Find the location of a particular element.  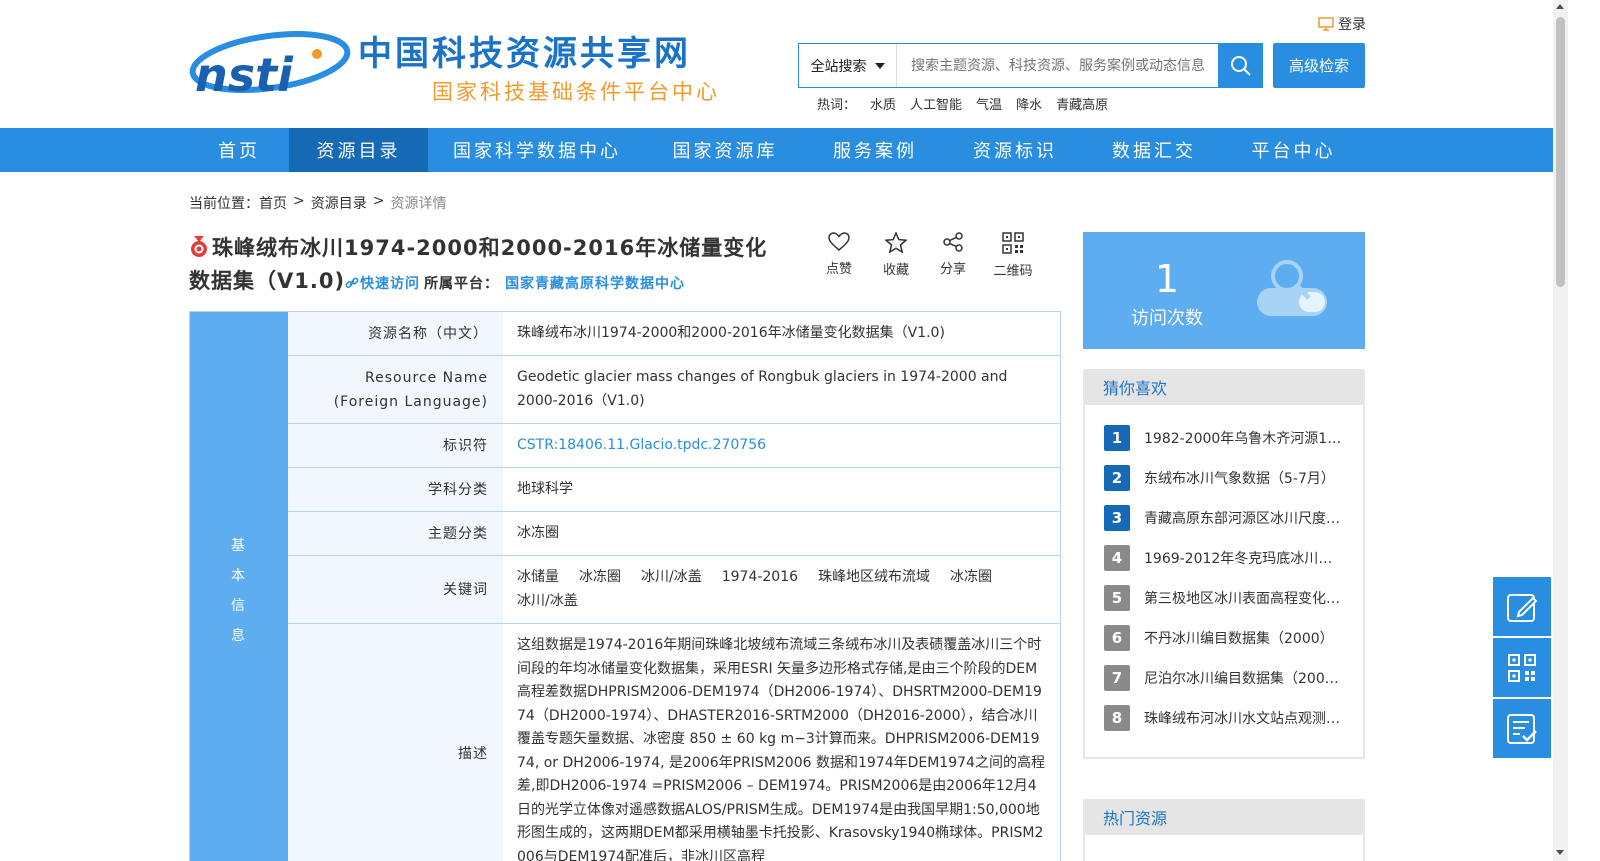

favorite-button: 收藏 is located at coordinates (896, 255).